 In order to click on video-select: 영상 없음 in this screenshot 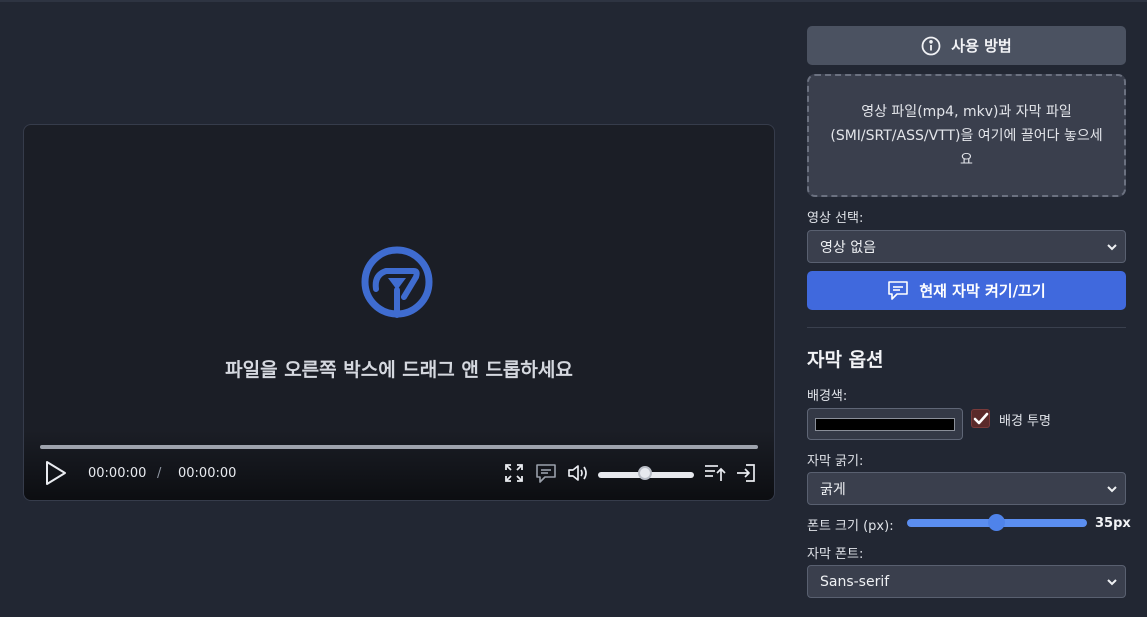, I will do `click(966, 246)`.